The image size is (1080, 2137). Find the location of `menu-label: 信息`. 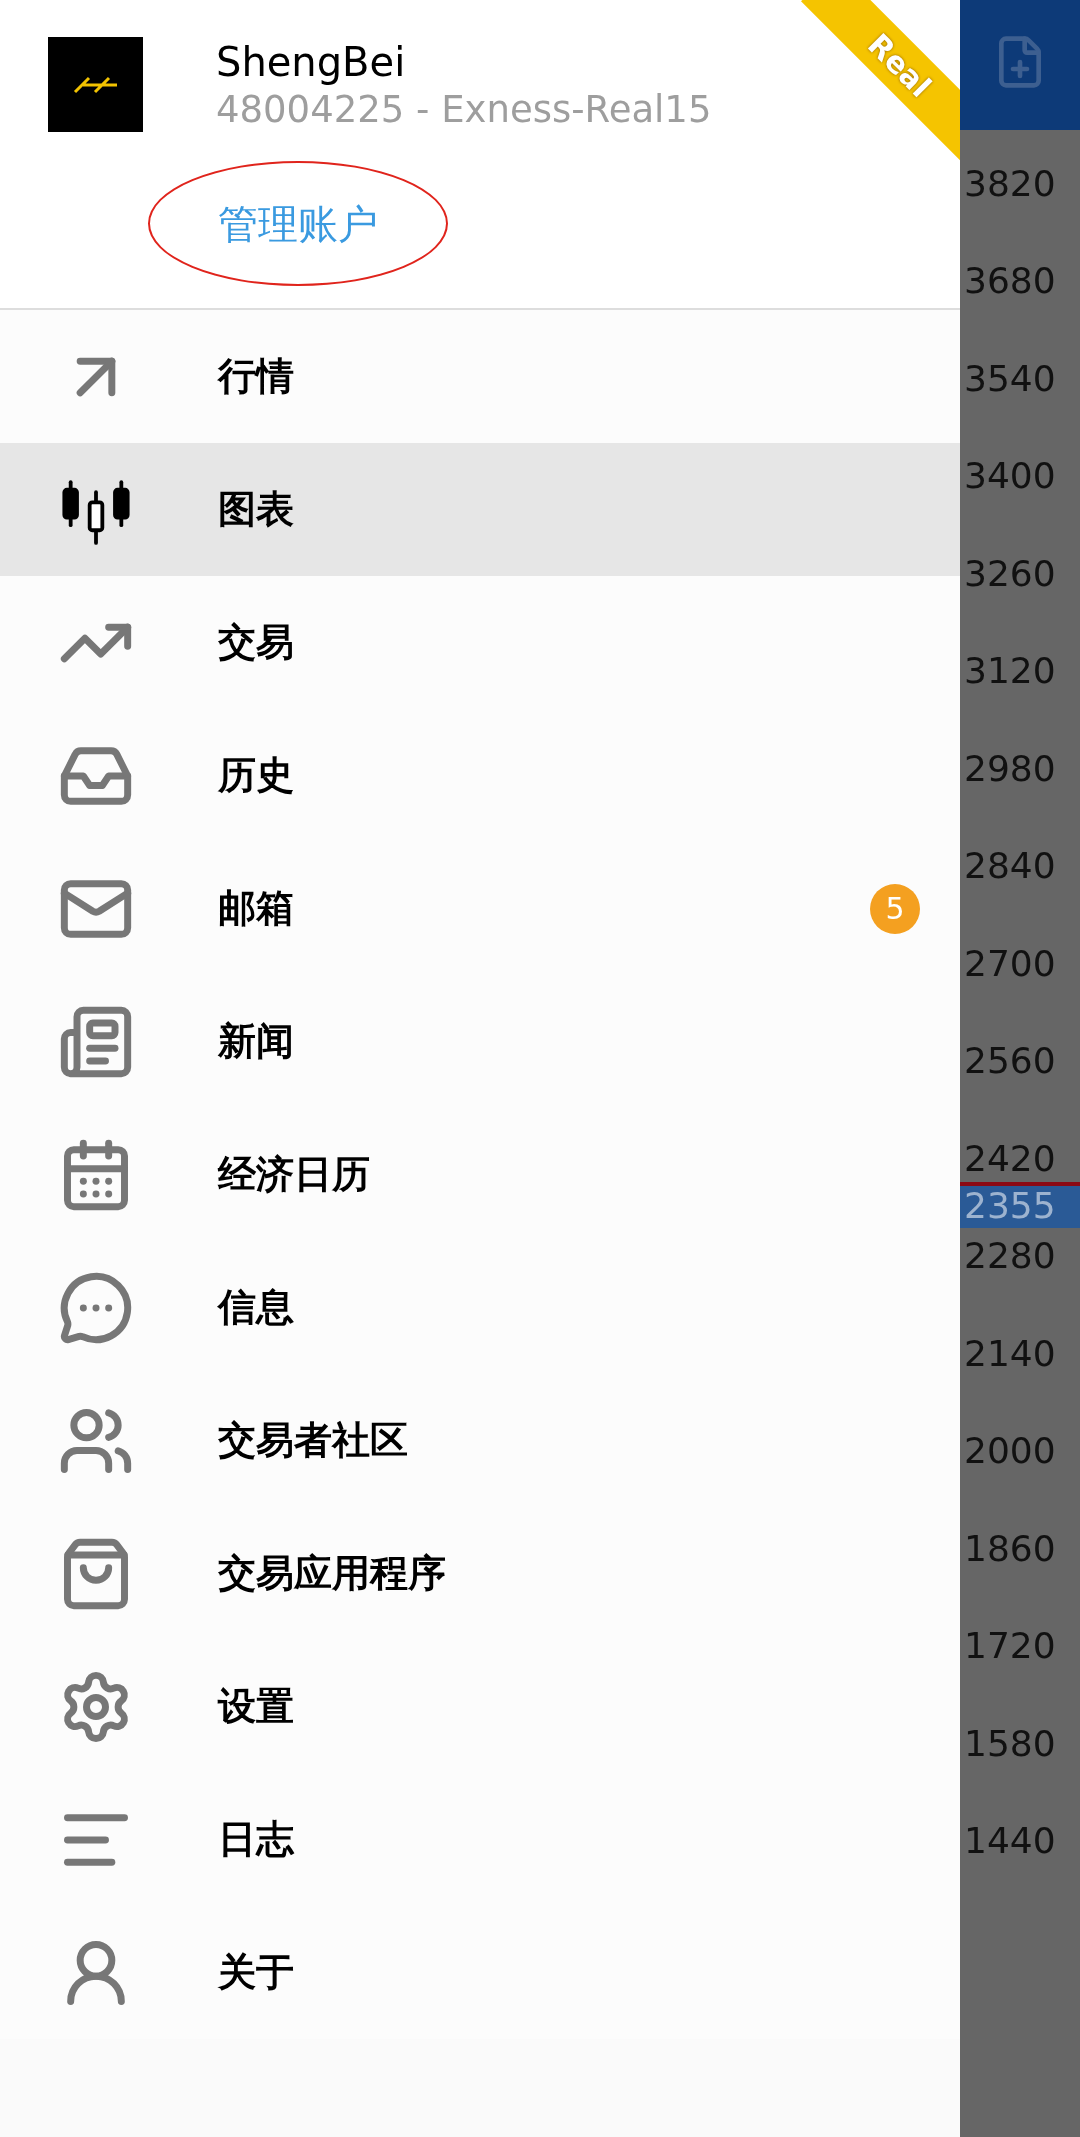

menu-label: 信息 is located at coordinates (256, 1307).